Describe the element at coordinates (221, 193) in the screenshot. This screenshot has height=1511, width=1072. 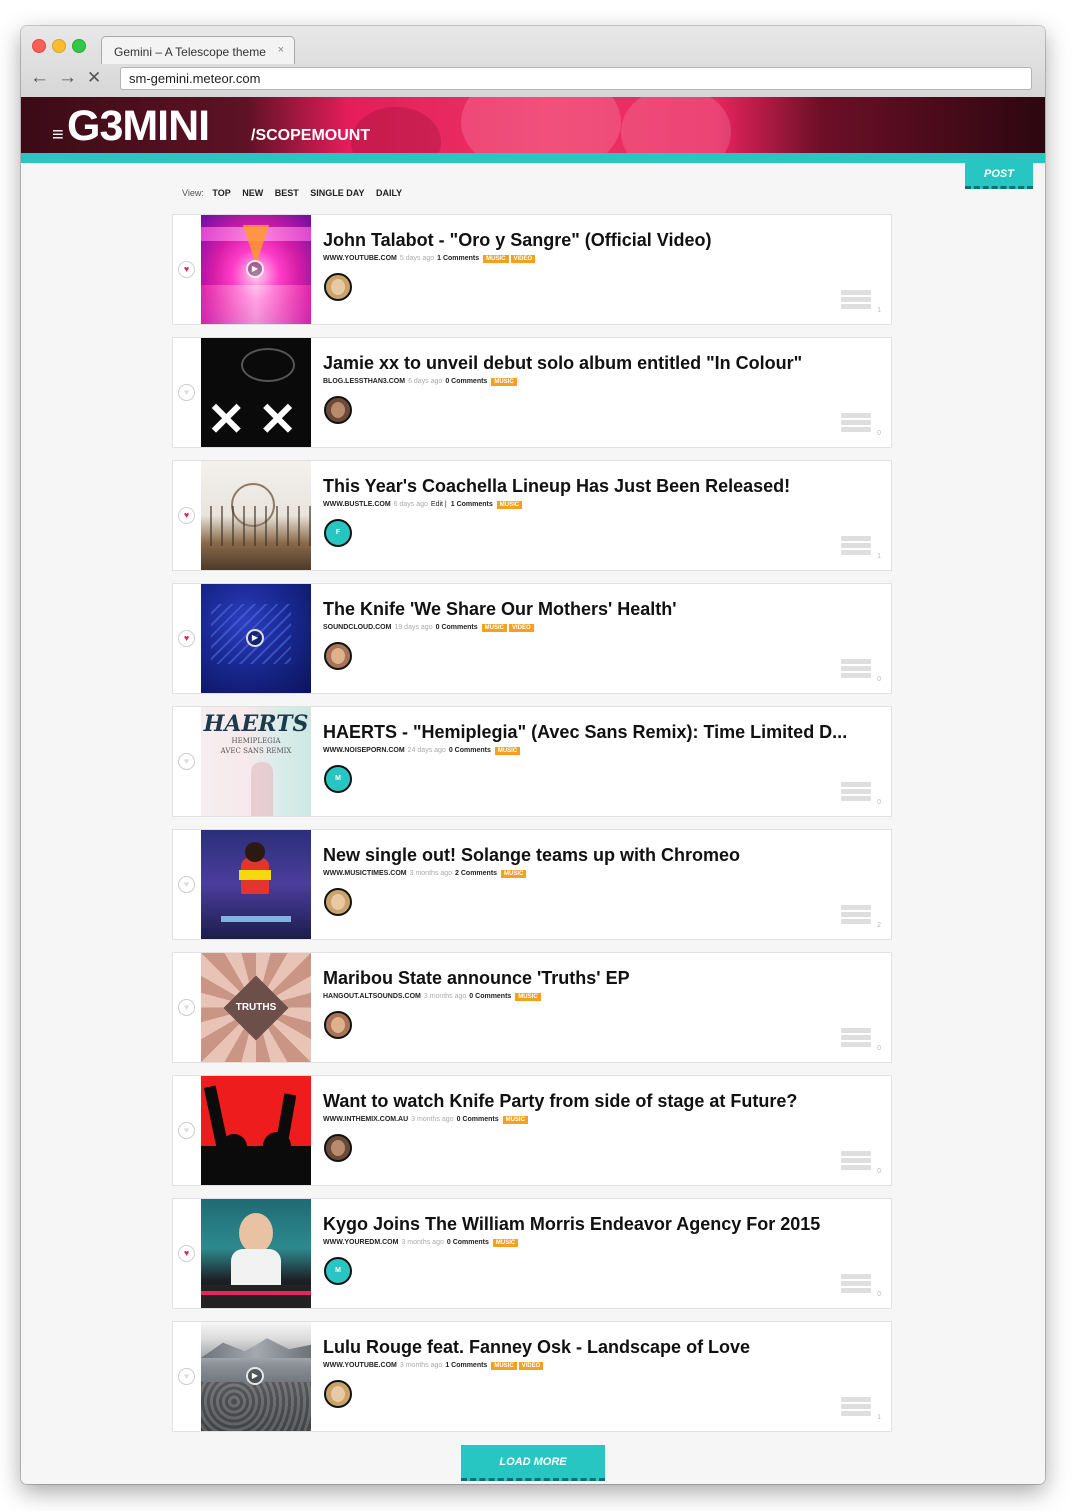
I see `view-top-link: TOP` at that location.